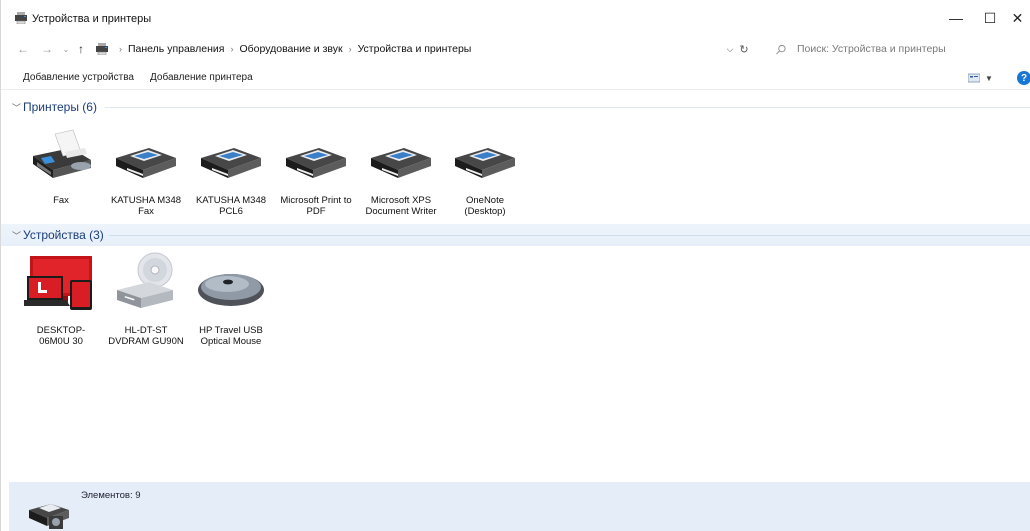 The width and height of the screenshot is (1030, 531). What do you see at coordinates (290, 49) in the screenshot?
I see `breadcrumb-item: Оборудование и звук` at bounding box center [290, 49].